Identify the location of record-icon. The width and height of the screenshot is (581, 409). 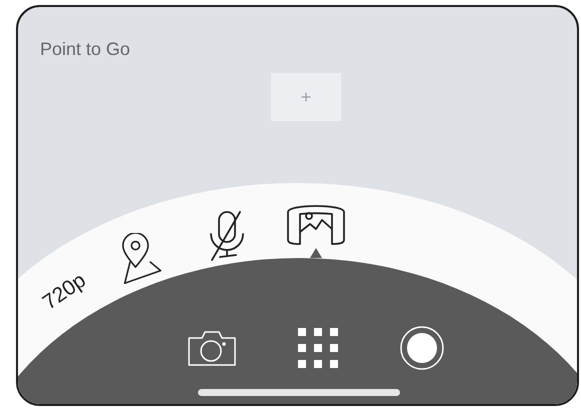
(422, 348).